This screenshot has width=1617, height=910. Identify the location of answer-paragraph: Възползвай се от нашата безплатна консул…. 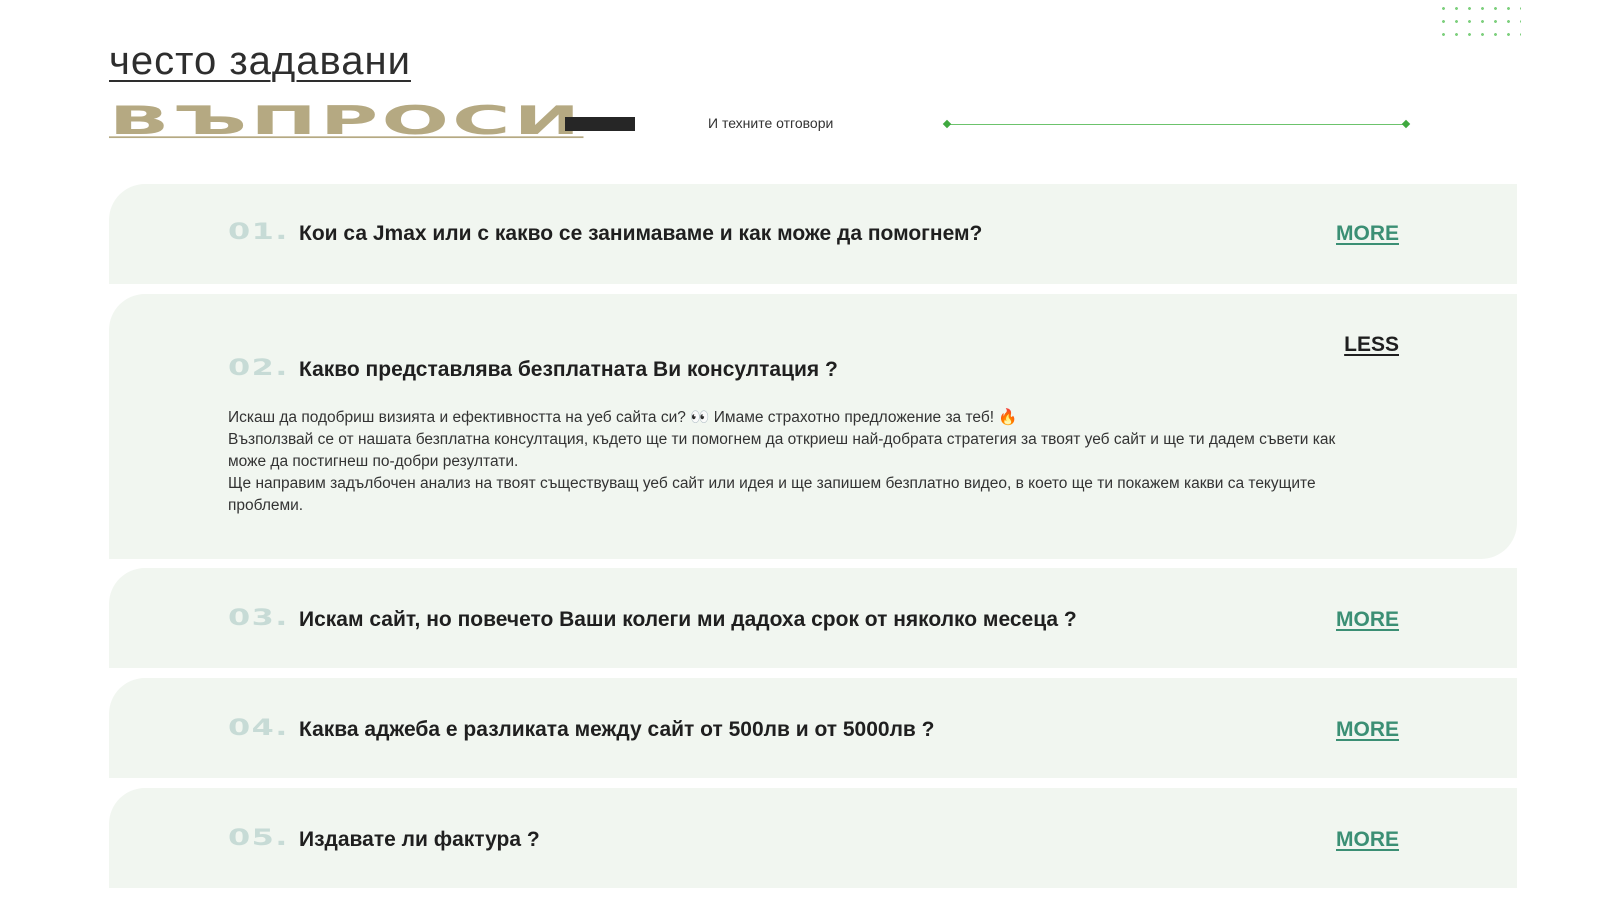
(782, 450).